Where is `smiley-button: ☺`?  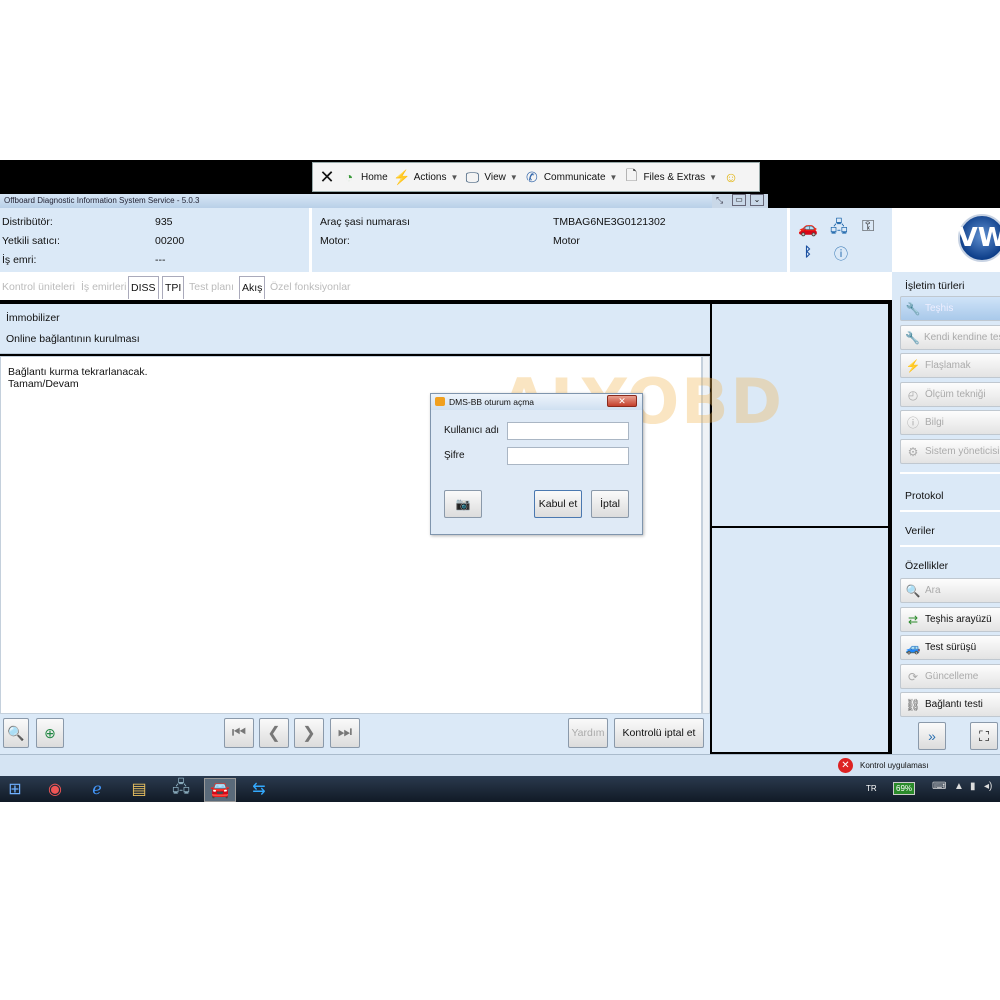
smiley-button: ☺ is located at coordinates (731, 177).